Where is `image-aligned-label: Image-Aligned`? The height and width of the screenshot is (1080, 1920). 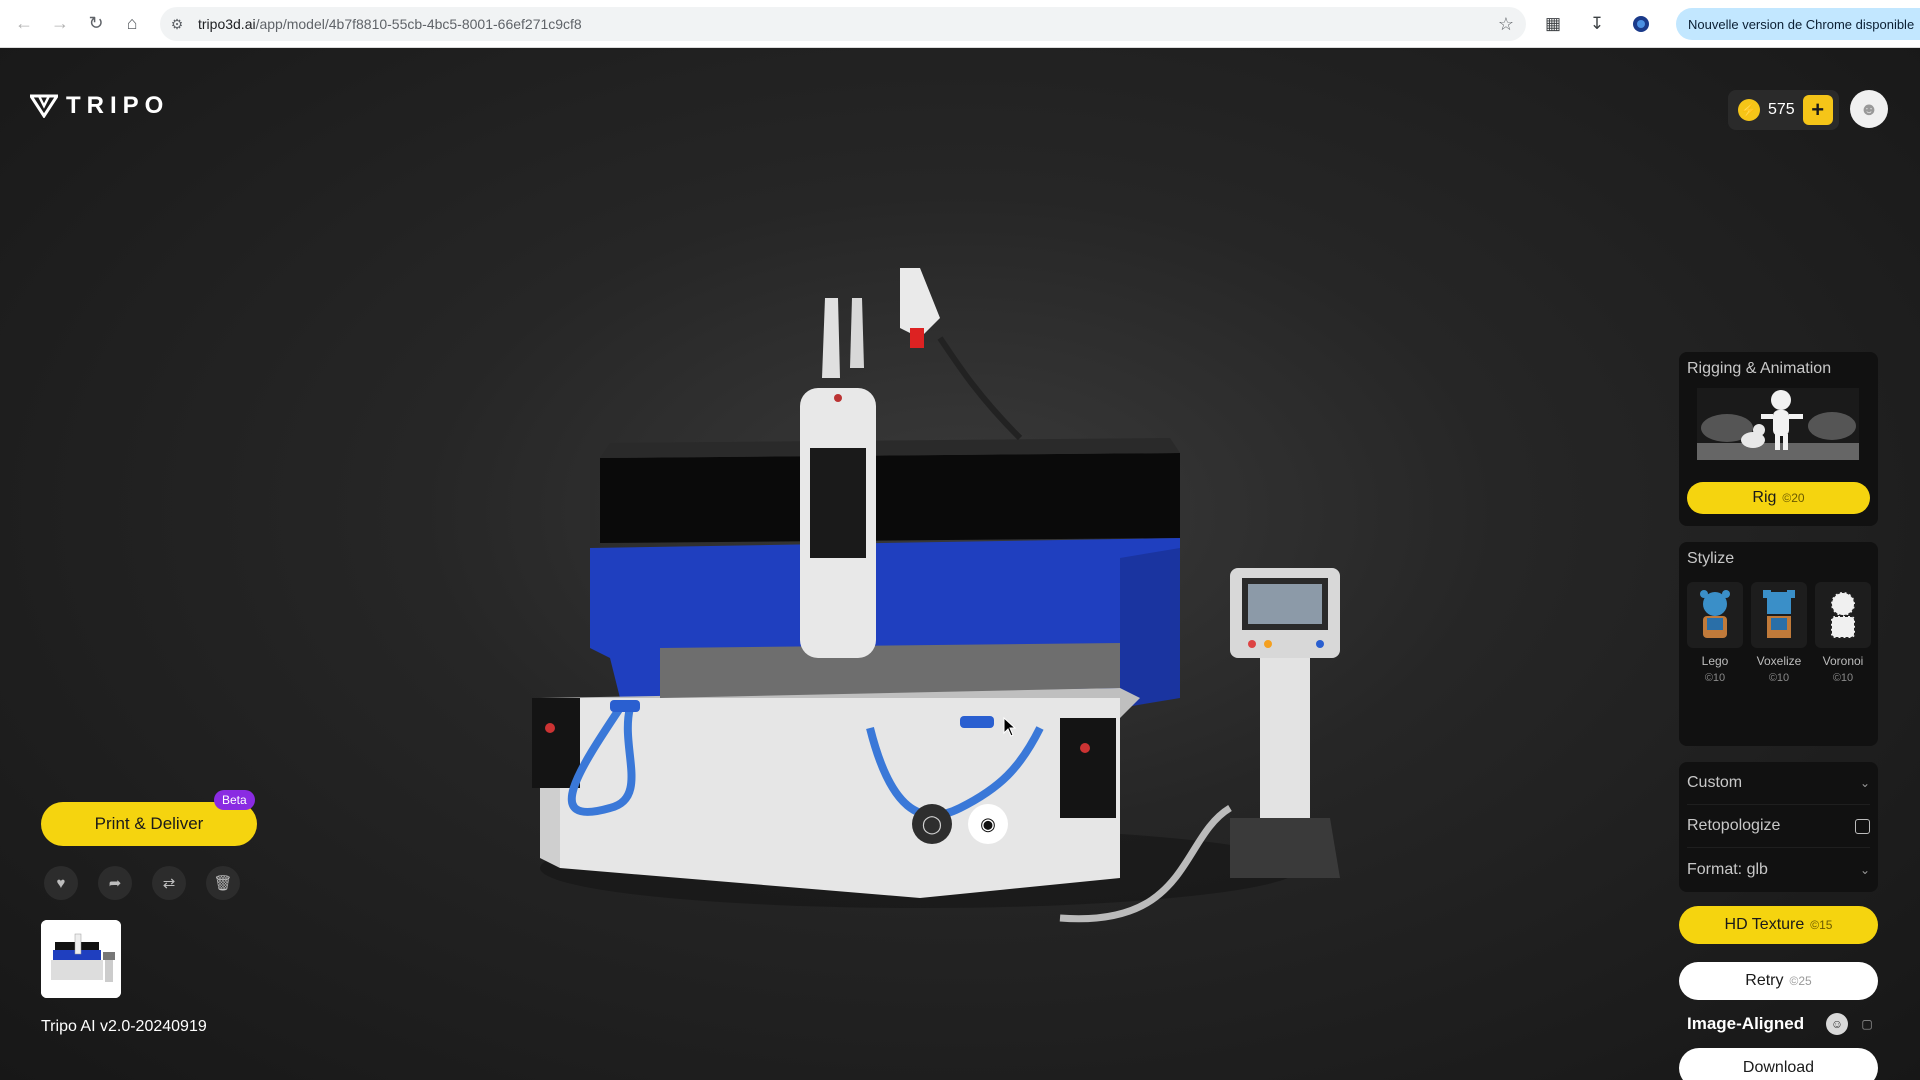
image-aligned-label: Image-Aligned is located at coordinates (1746, 1023).